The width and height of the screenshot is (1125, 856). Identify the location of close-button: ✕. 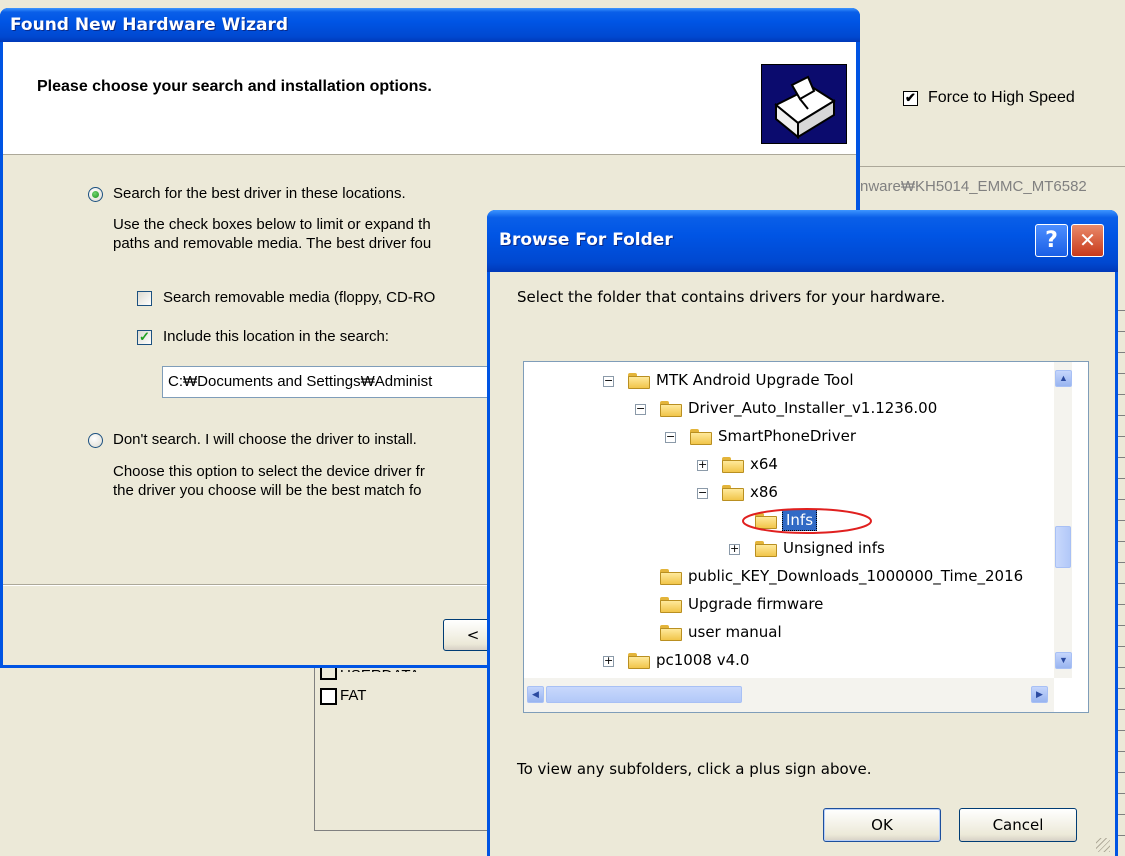
(1087, 240).